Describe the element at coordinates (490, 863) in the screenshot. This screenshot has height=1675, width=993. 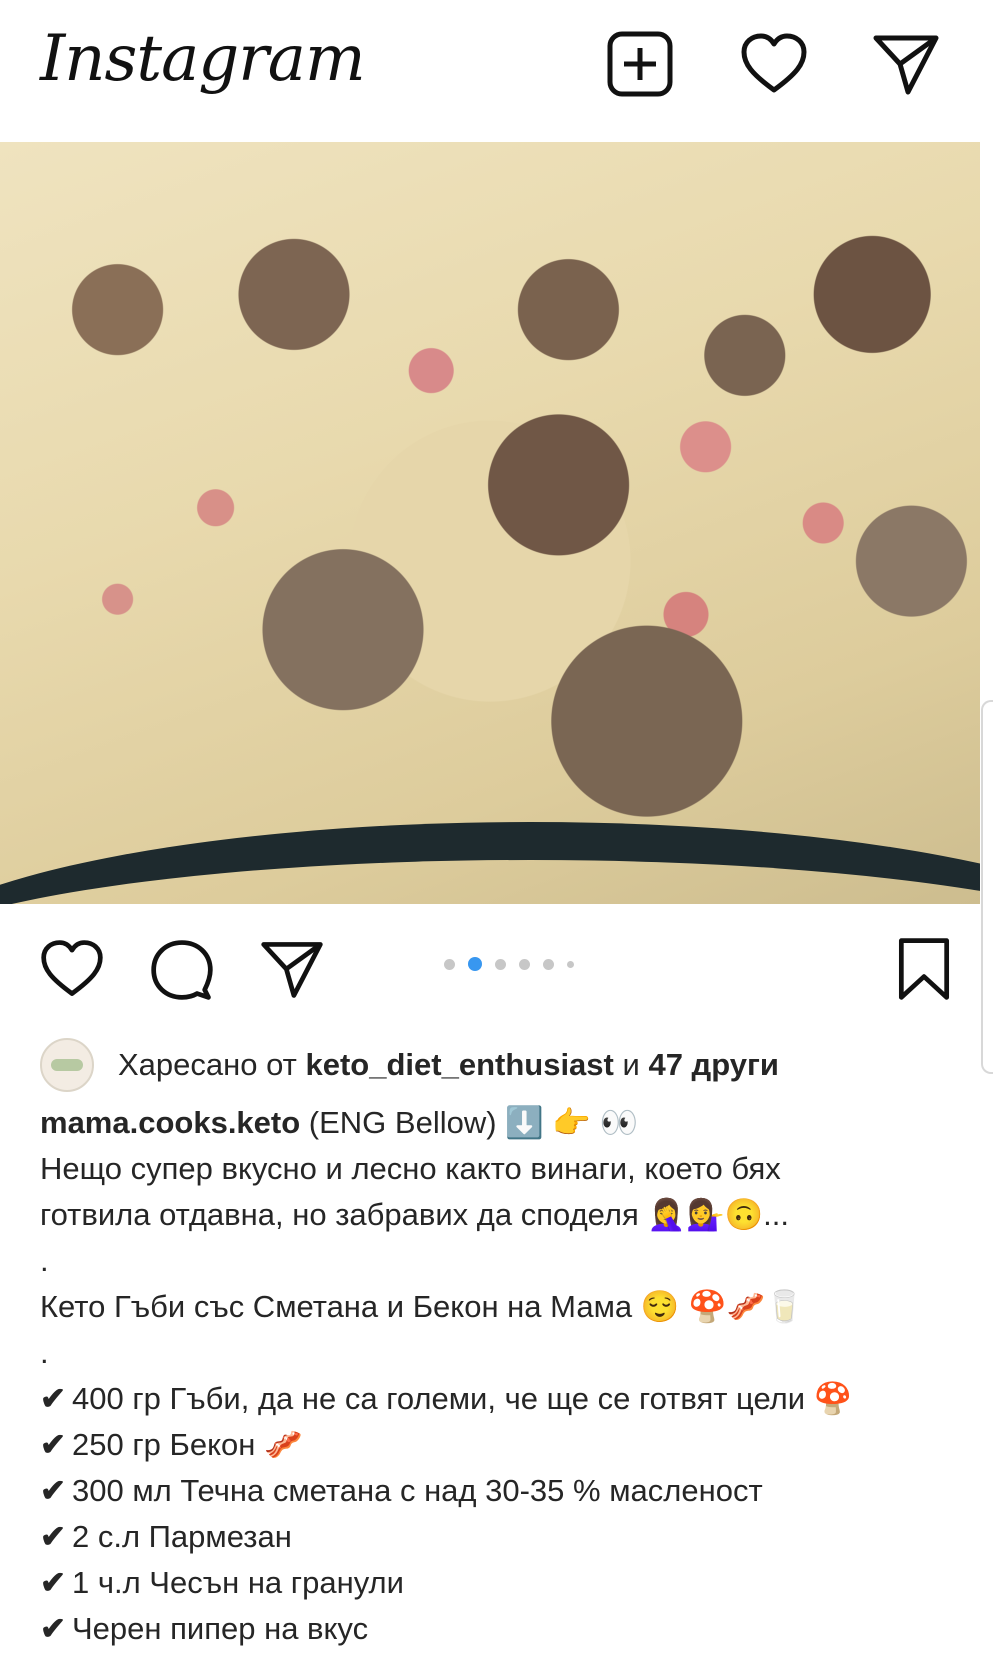
I see `pan-rim` at that location.